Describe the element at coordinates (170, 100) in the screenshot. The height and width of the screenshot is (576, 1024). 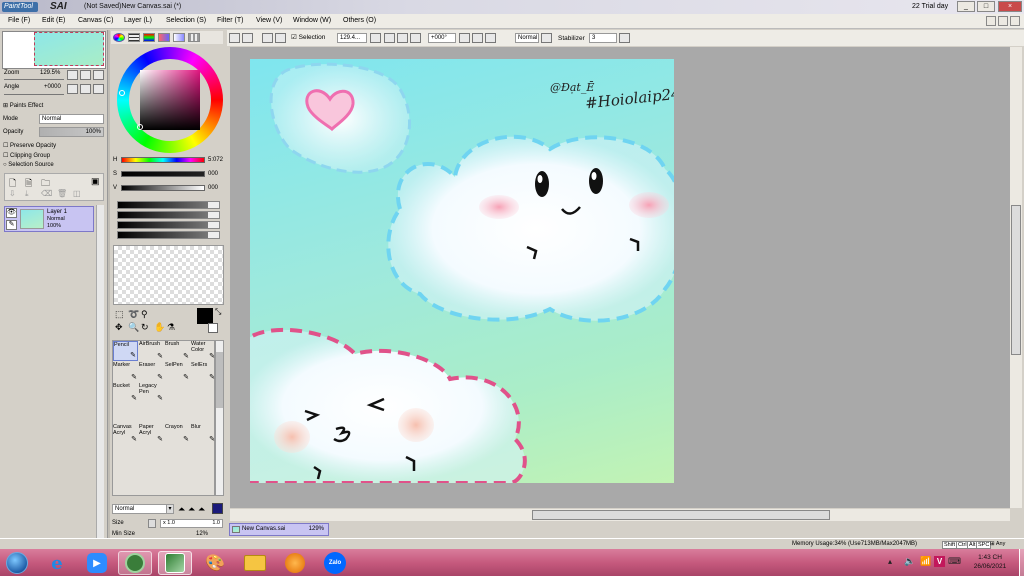
I see `saturation-value-square` at that location.